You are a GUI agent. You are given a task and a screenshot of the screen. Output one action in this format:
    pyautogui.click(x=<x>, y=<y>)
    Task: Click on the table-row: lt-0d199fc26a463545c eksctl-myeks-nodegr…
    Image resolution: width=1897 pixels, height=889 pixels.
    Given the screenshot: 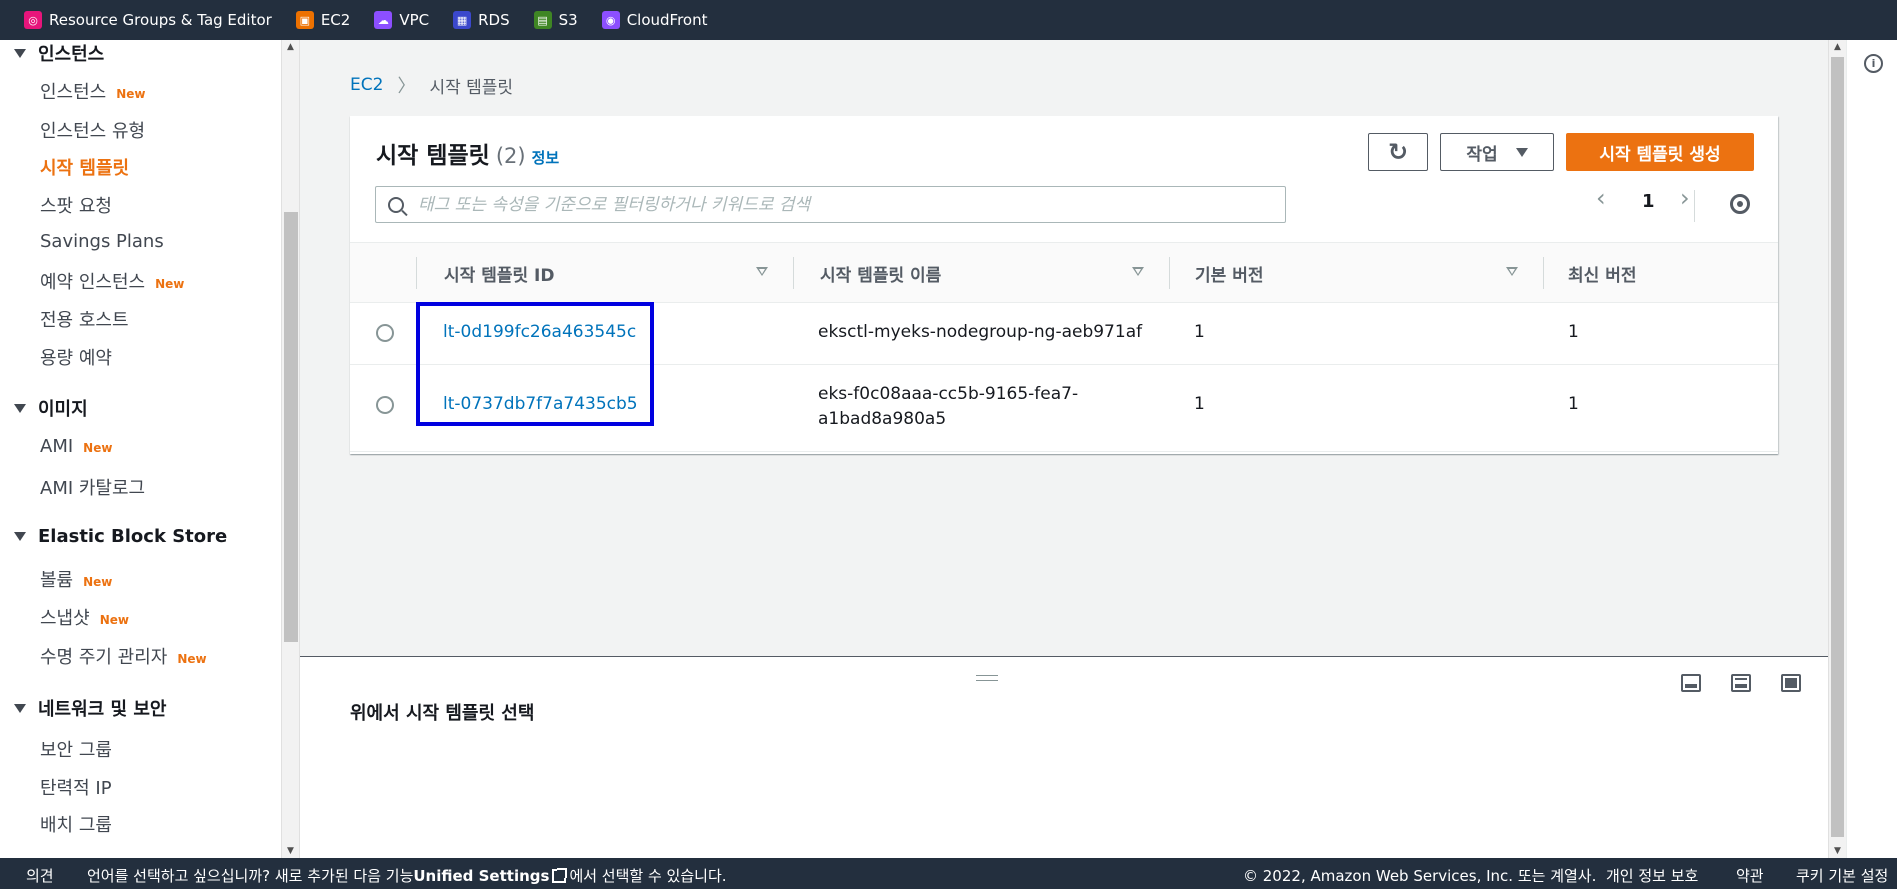 What is the action you would take?
    pyautogui.click(x=1064, y=334)
    